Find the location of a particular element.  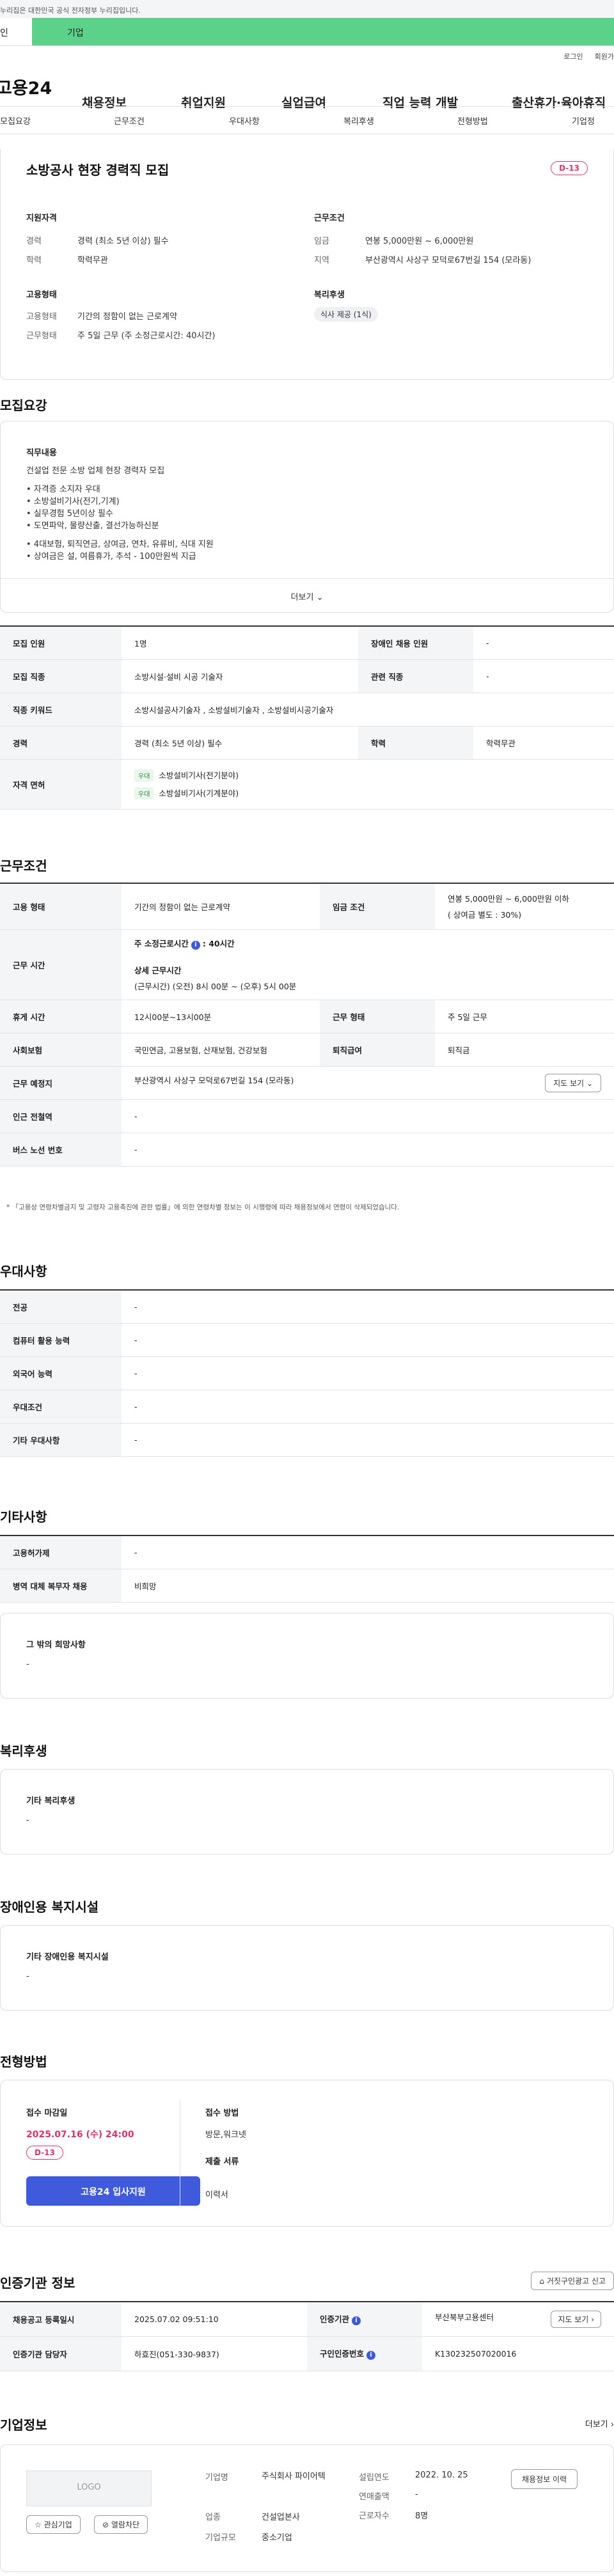

table-row: 우대조건 - is located at coordinates (307, 1407).